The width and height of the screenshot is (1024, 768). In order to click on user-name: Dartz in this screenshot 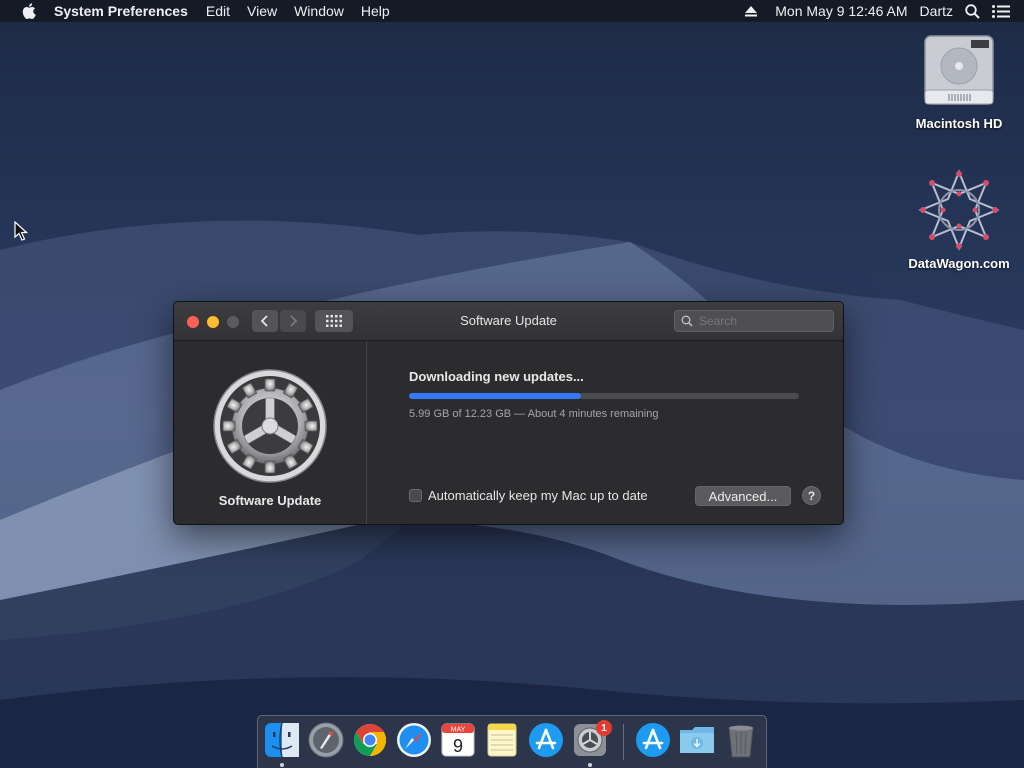, I will do `click(936, 11)`.